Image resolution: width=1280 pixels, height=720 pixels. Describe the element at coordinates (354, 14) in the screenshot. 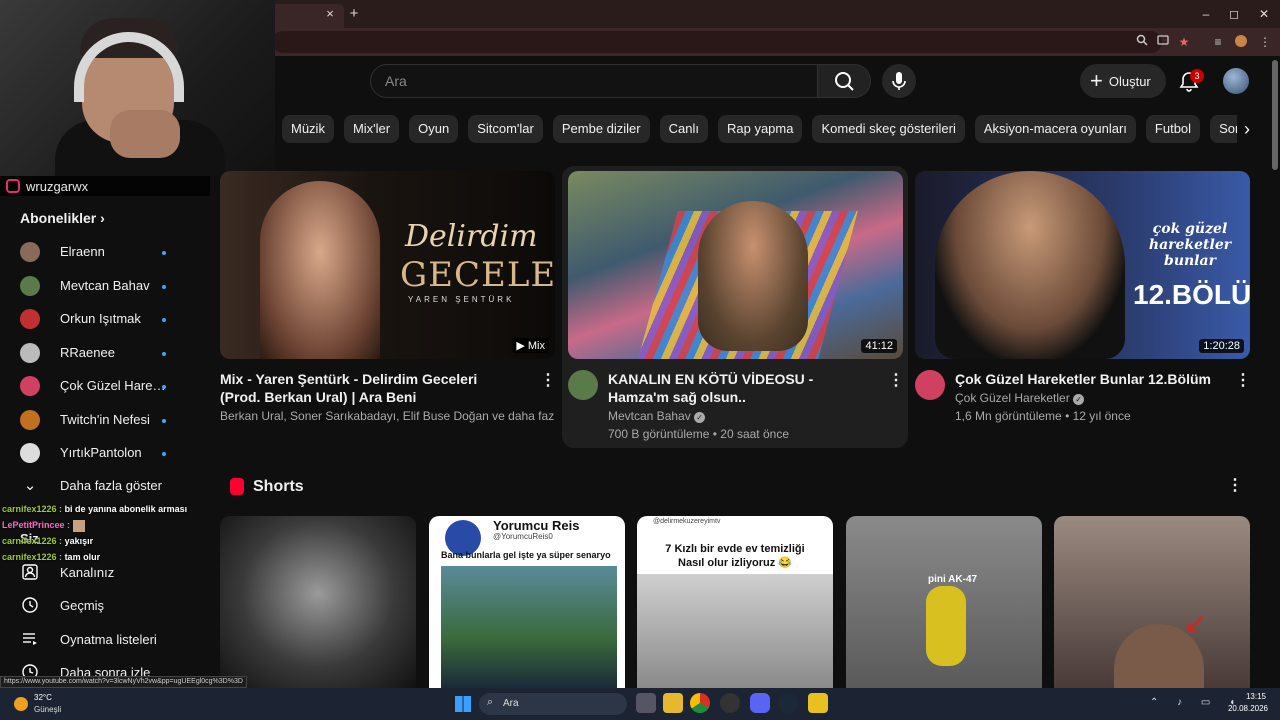

I see `new-tab-button: +` at that location.